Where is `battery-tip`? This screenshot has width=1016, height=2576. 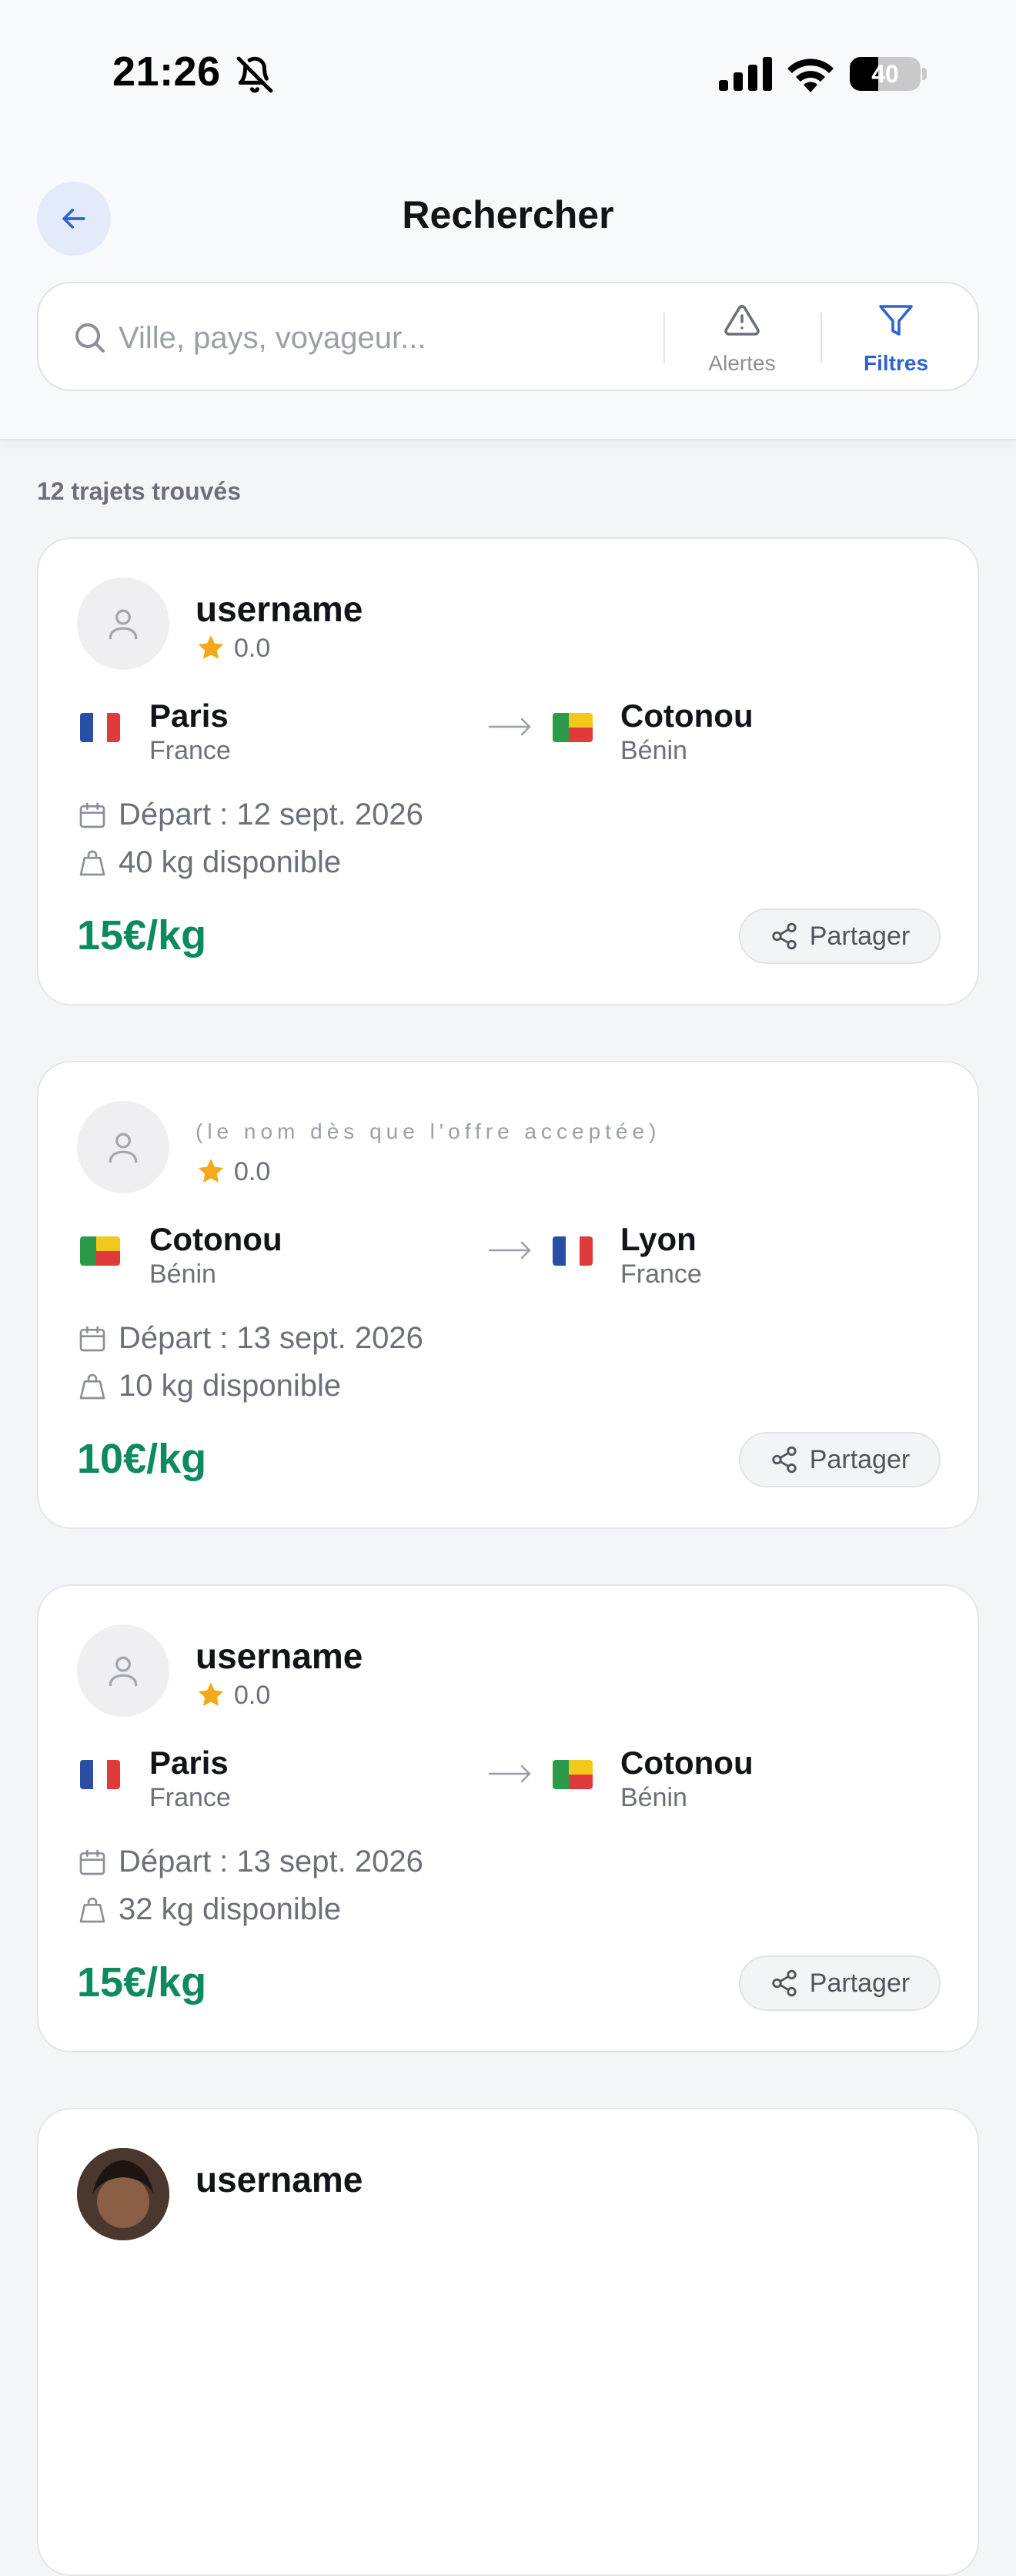
battery-tip is located at coordinates (924, 74).